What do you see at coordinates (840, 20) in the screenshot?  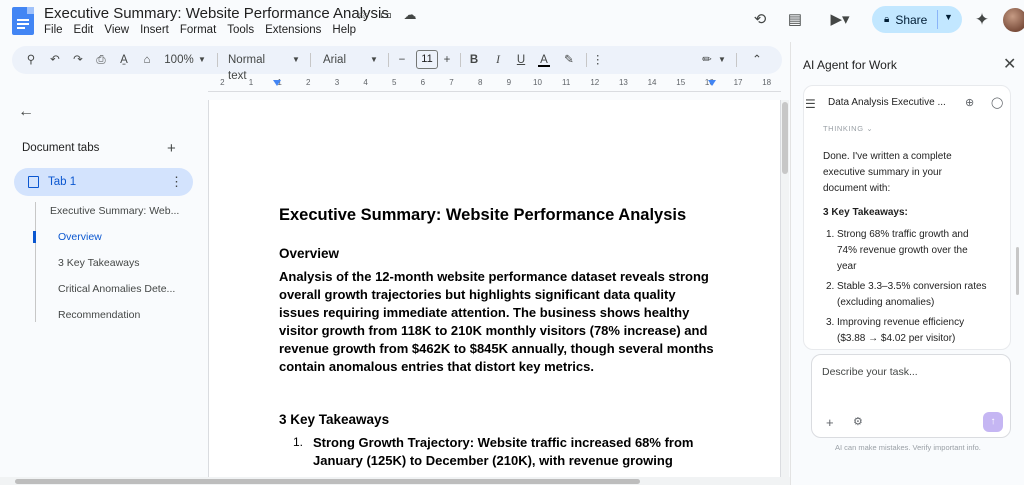 I see `meet-icon: ▶▾` at bounding box center [840, 20].